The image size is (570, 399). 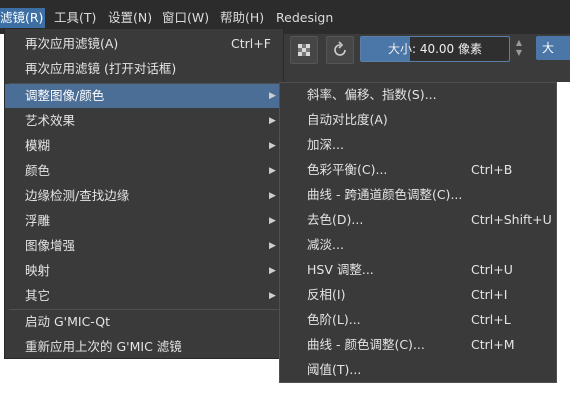 I want to click on brush-size-label: 大小: 40.00 像素, so click(x=435, y=49).